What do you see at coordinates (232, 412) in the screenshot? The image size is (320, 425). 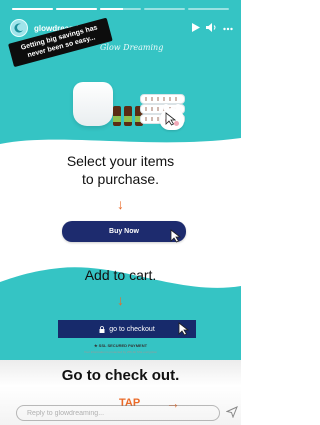 I see `send-icon` at bounding box center [232, 412].